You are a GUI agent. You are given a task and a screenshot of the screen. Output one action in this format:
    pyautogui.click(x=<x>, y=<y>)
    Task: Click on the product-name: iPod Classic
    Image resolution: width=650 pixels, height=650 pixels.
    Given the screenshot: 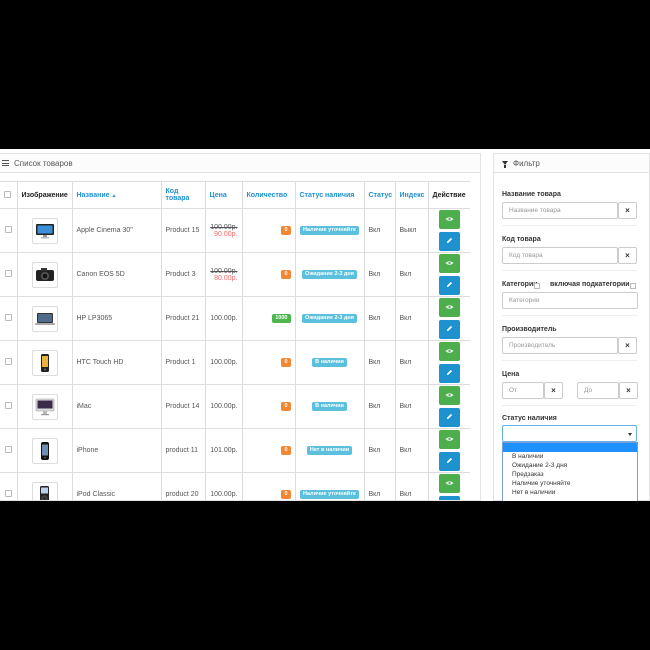 What is the action you would take?
    pyautogui.click(x=116, y=486)
    